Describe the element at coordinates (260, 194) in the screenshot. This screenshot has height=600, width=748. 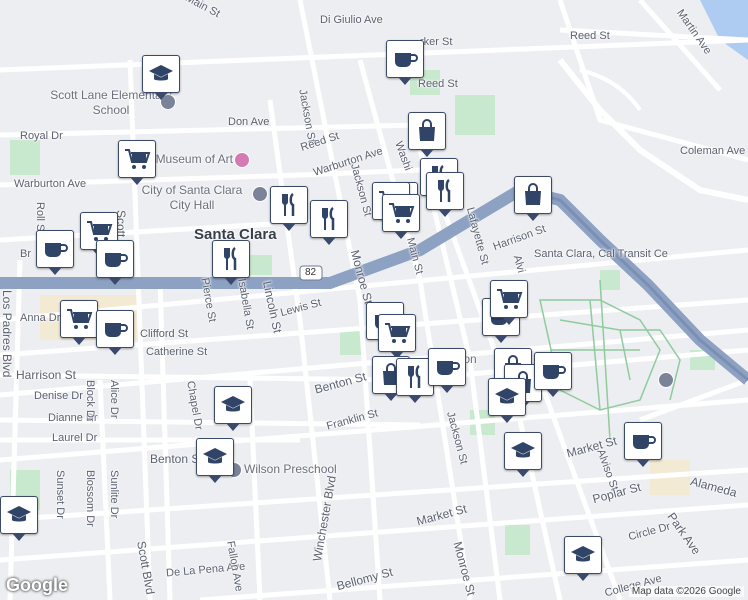
I see `city-hall-poi-icon` at that location.